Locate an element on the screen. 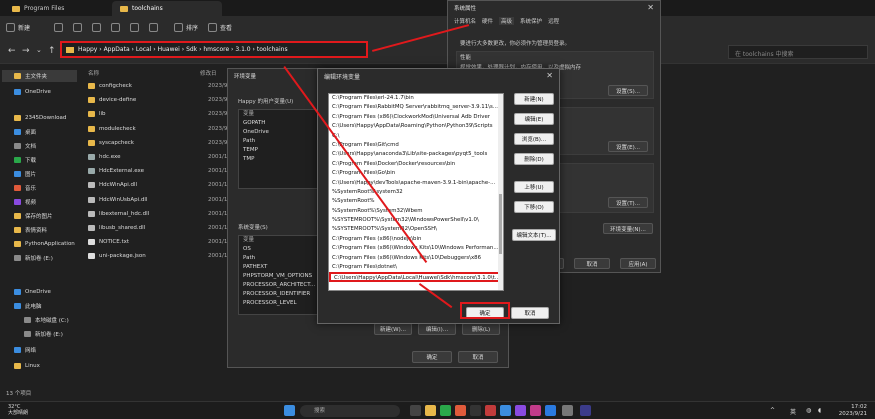  edit-cancel-button: 取消 is located at coordinates (530, 313).